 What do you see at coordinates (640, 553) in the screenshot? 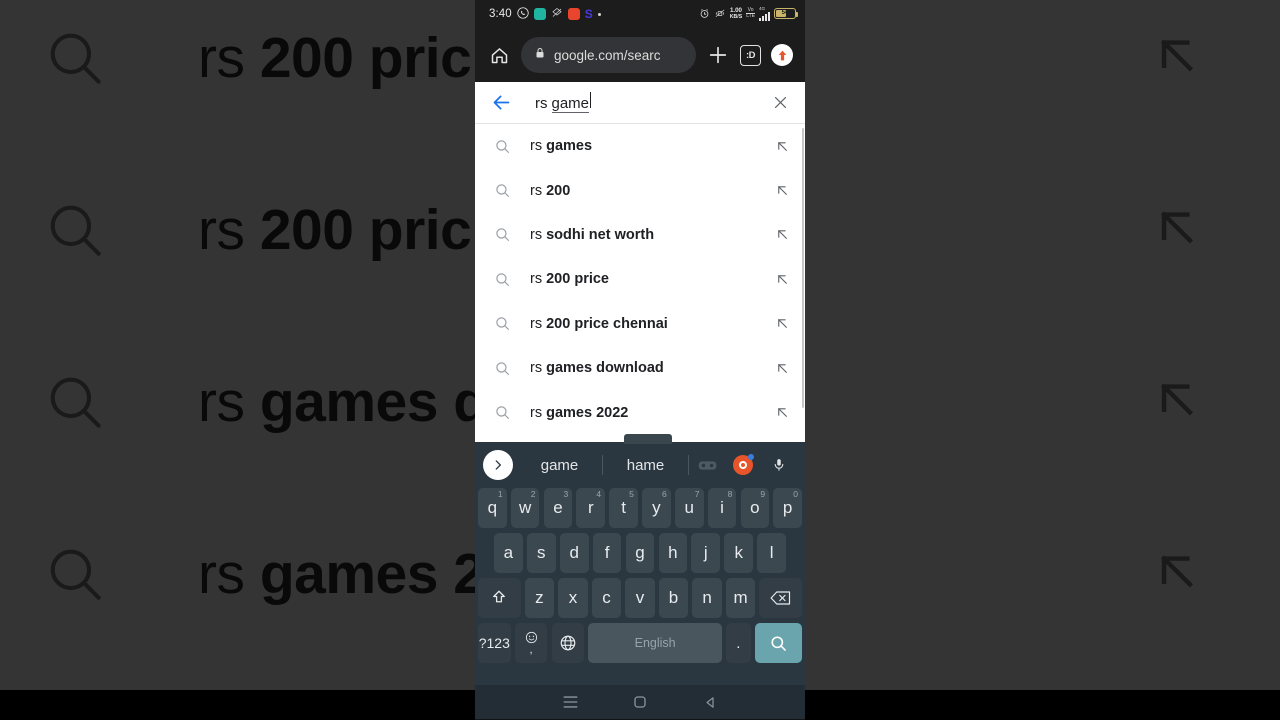
I see `key-g: g` at bounding box center [640, 553].